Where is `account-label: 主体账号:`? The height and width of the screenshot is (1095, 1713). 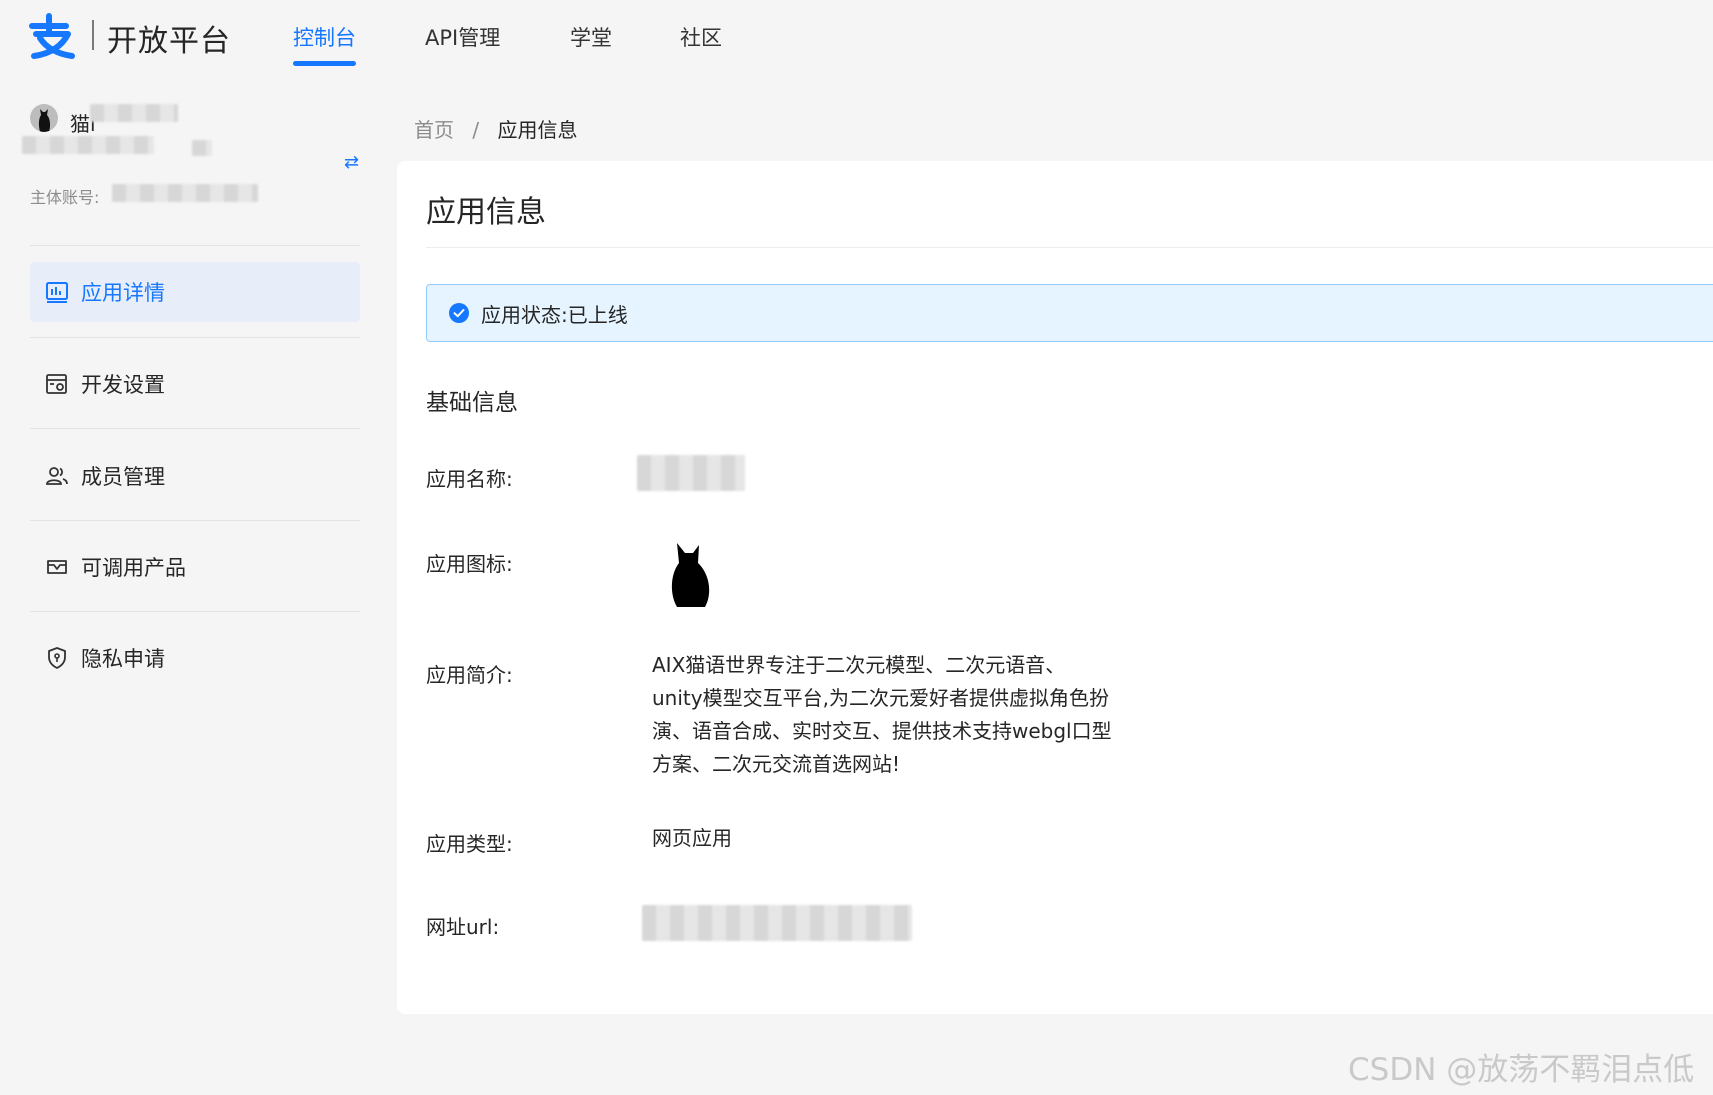
account-label: 主体账号: is located at coordinates (65, 197).